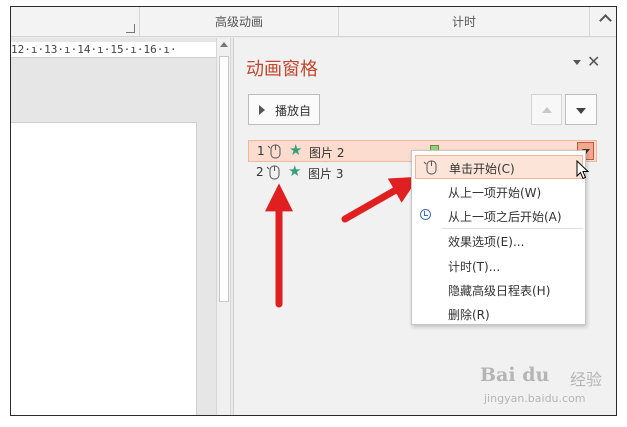 The width and height of the screenshot is (627, 427). Describe the element at coordinates (326, 174) in the screenshot. I see `item-name: 图片 3` at that location.